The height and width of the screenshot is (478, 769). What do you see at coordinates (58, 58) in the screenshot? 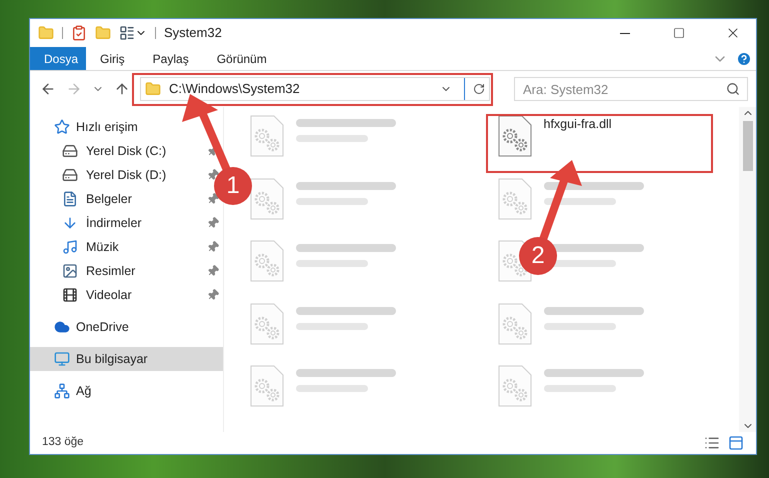
I see `ribbon-tab: Dosya` at bounding box center [58, 58].